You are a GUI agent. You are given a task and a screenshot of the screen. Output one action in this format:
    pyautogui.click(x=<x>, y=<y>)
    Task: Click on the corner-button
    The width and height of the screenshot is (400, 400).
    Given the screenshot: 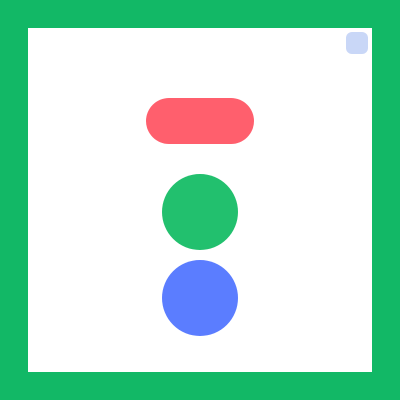 What is the action you would take?
    pyautogui.click(x=357, y=43)
    